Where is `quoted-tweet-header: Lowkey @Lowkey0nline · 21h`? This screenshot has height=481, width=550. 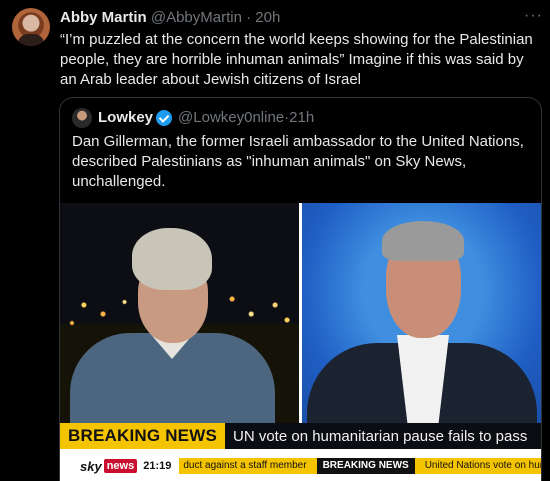
quoted-tweet-header: Lowkey @Lowkey0nline · 21h is located at coordinates (193, 118).